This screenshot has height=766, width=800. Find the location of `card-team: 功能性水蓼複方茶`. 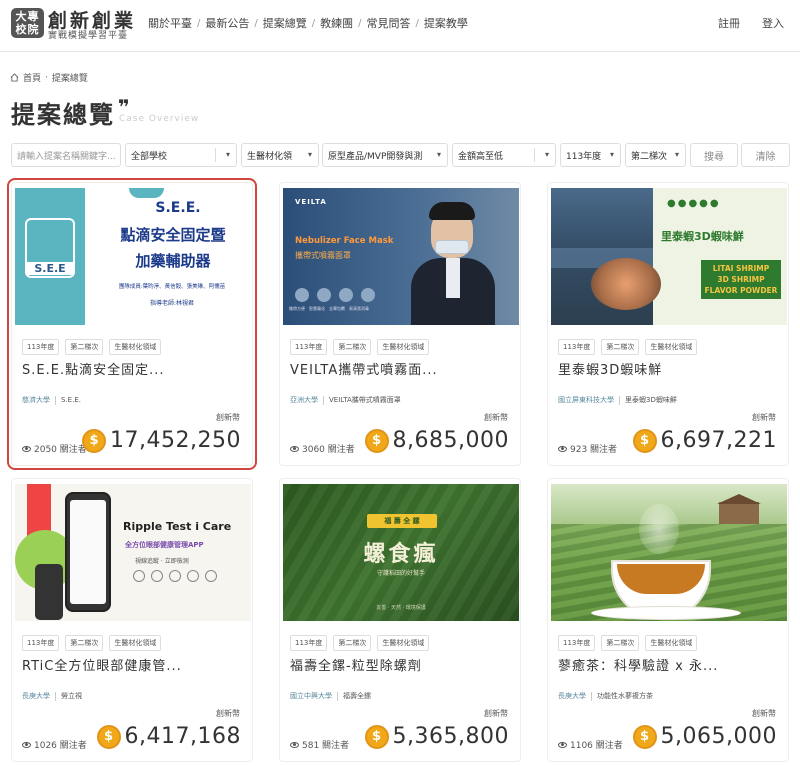

card-team: 功能性水蓼複方茶 is located at coordinates (625, 696).